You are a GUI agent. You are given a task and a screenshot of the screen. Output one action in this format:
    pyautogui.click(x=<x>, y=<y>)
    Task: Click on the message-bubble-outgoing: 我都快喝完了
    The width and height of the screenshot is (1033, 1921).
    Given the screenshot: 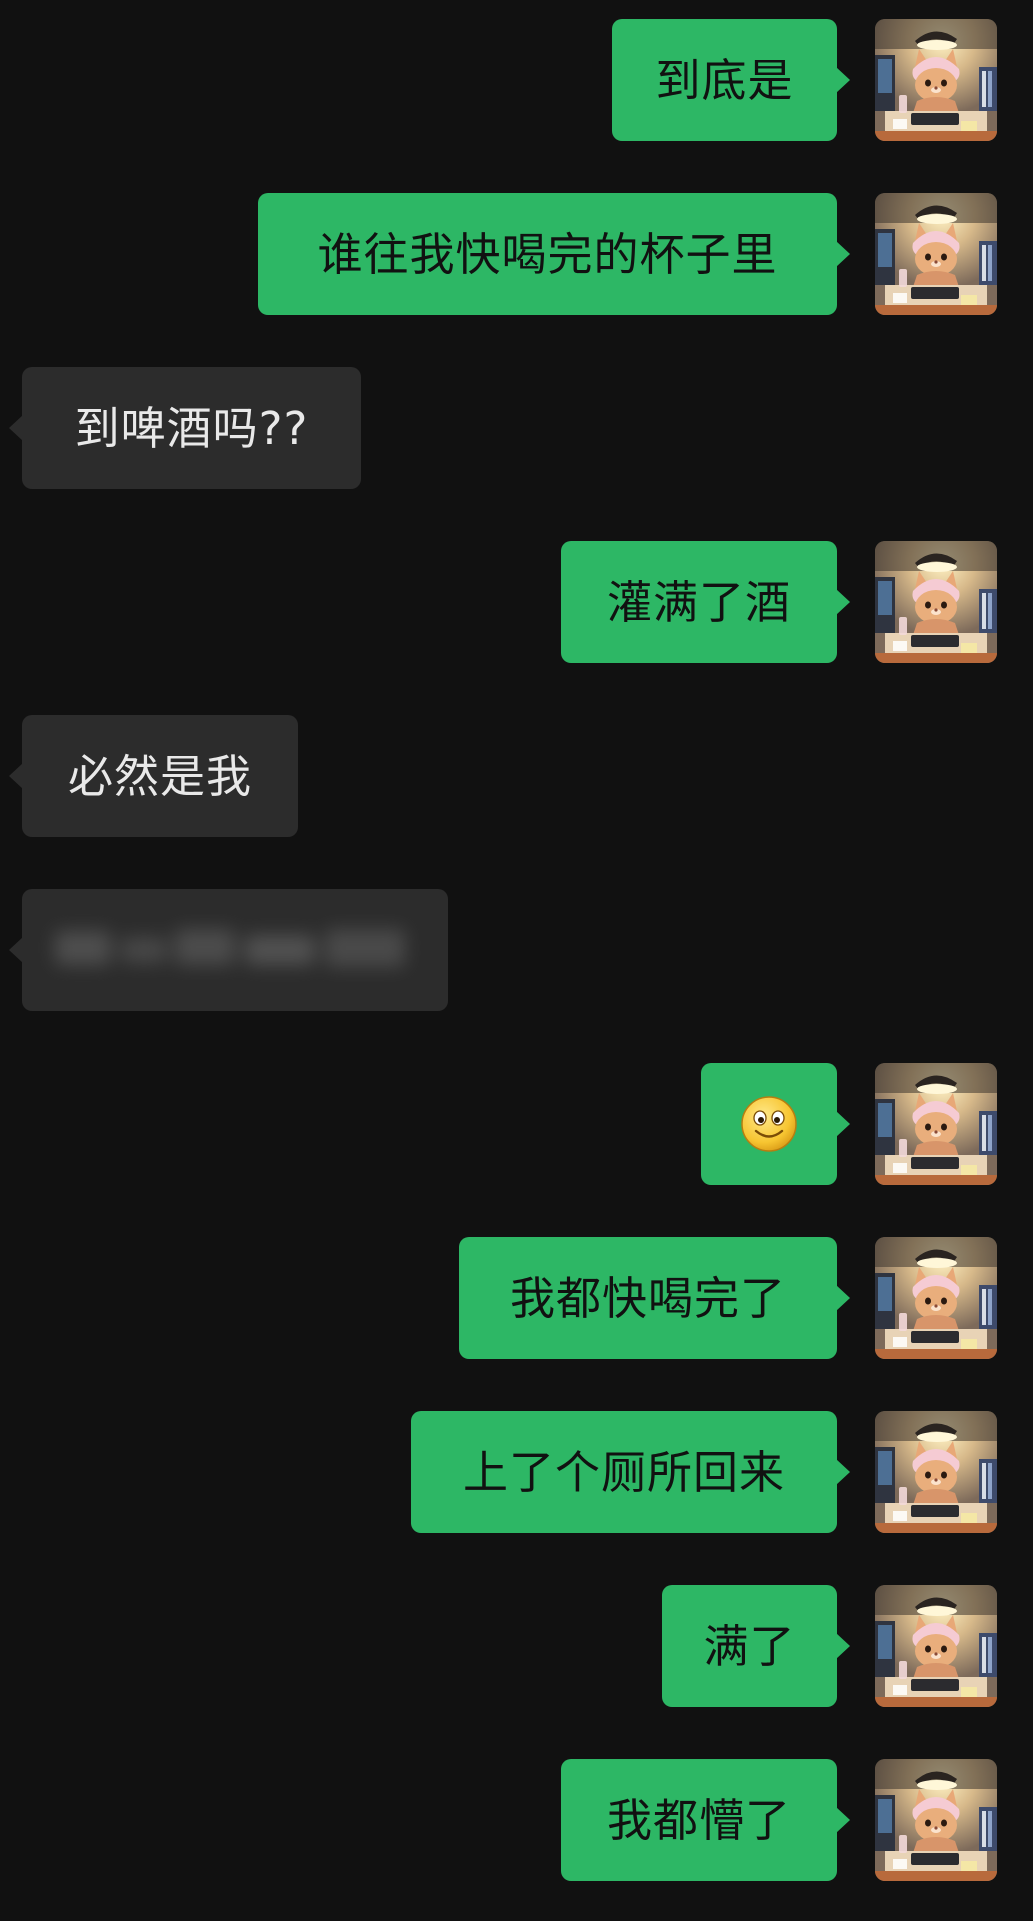 What is the action you would take?
    pyautogui.click(x=654, y=1298)
    